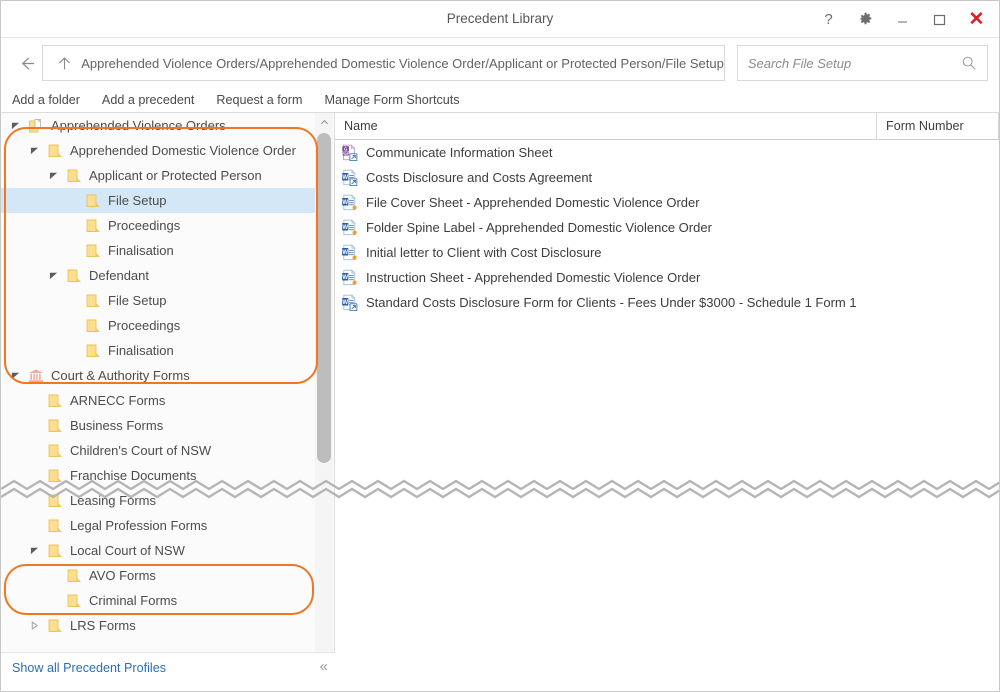  Describe the element at coordinates (606, 126) in the screenshot. I see `column-header-name: Name` at that location.